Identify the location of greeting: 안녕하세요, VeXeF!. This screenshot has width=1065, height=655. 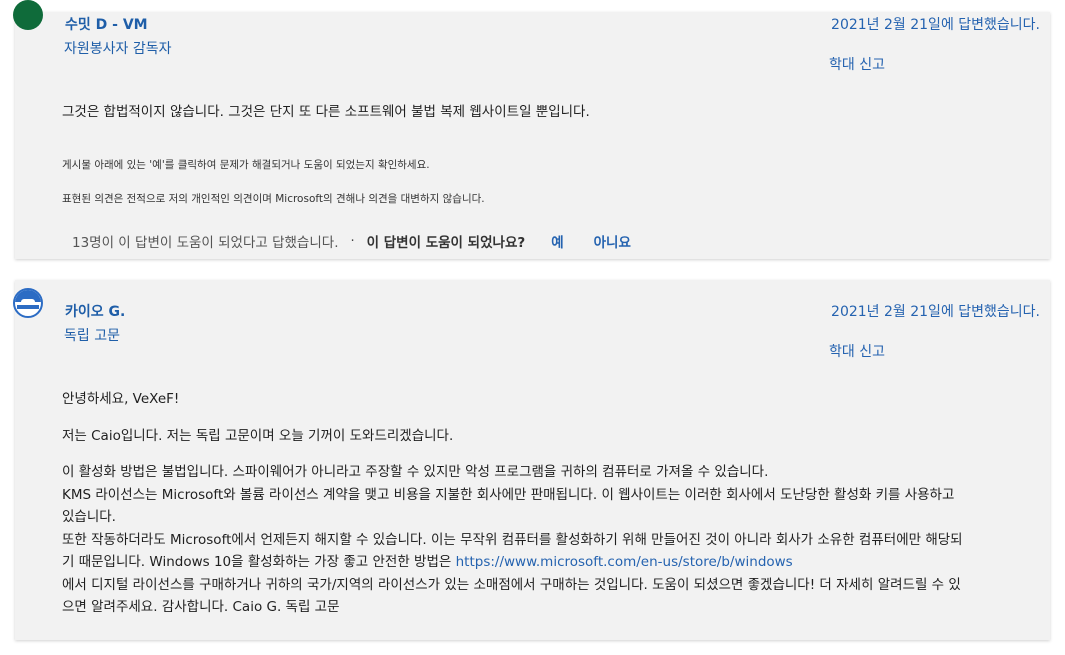
(121, 399).